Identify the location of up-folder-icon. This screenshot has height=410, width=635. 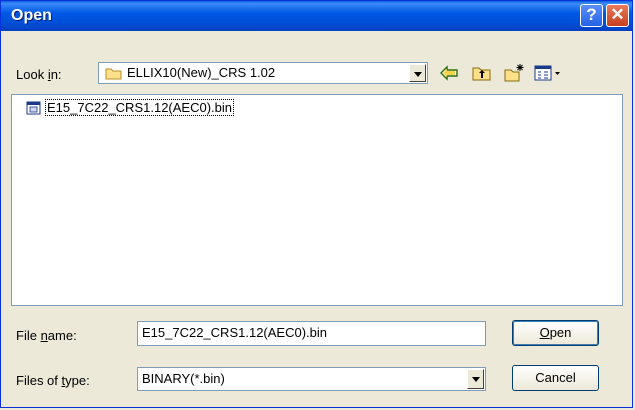
(481, 74).